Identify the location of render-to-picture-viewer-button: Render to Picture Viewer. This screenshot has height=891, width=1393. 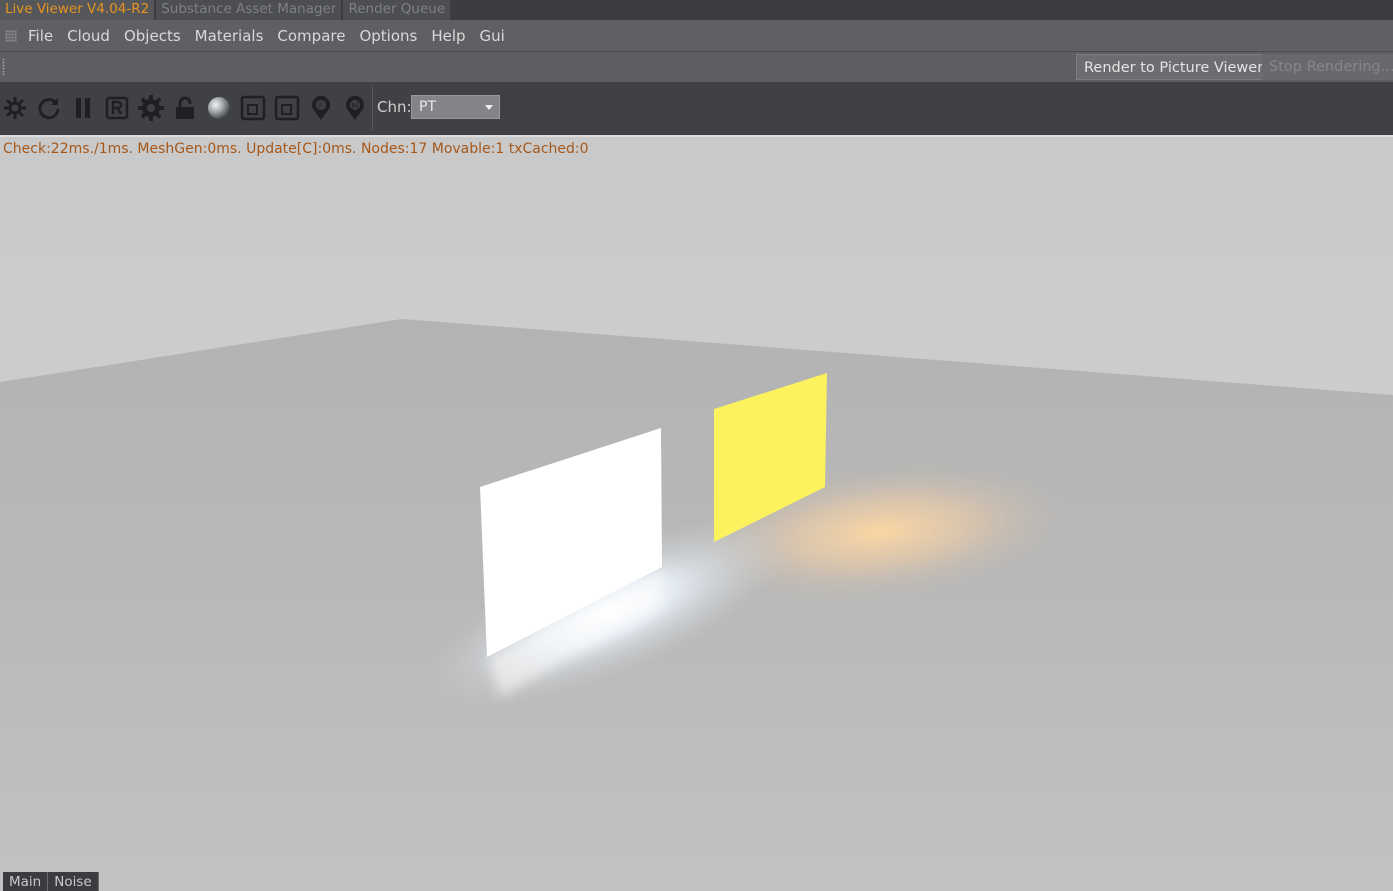
(1174, 67).